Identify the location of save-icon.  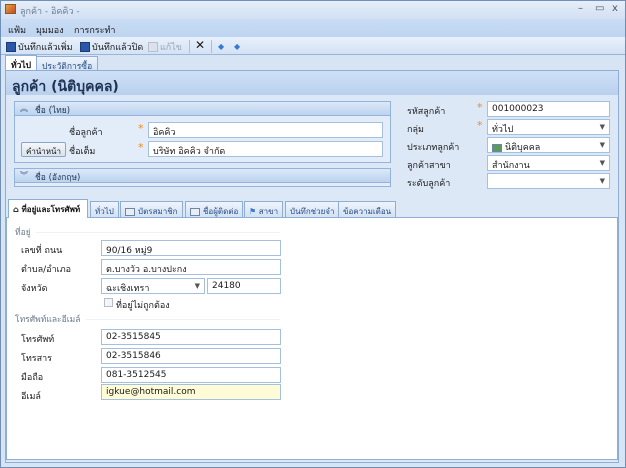
(85, 47).